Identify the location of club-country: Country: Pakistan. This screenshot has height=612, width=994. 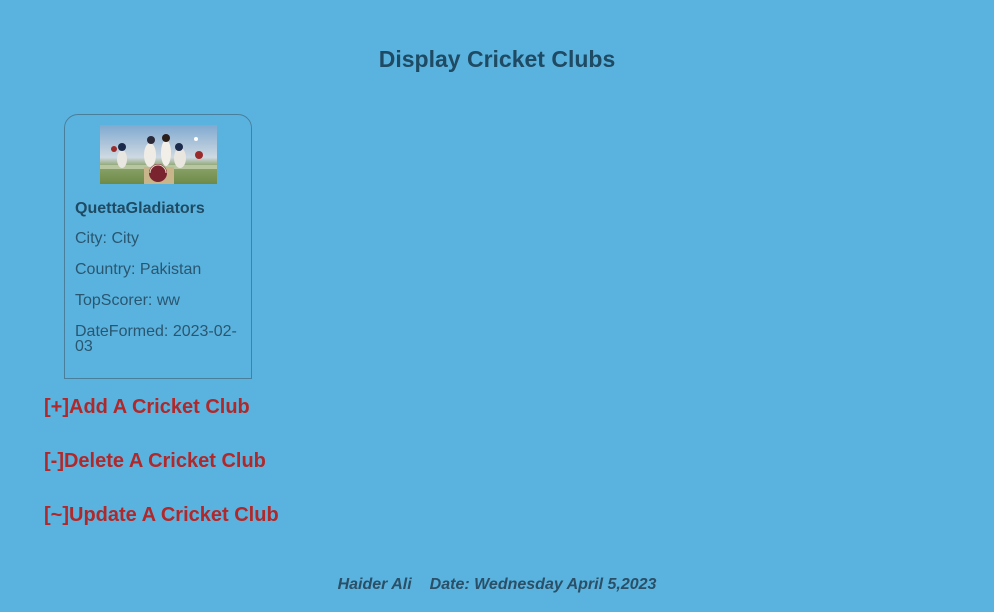
(138, 269).